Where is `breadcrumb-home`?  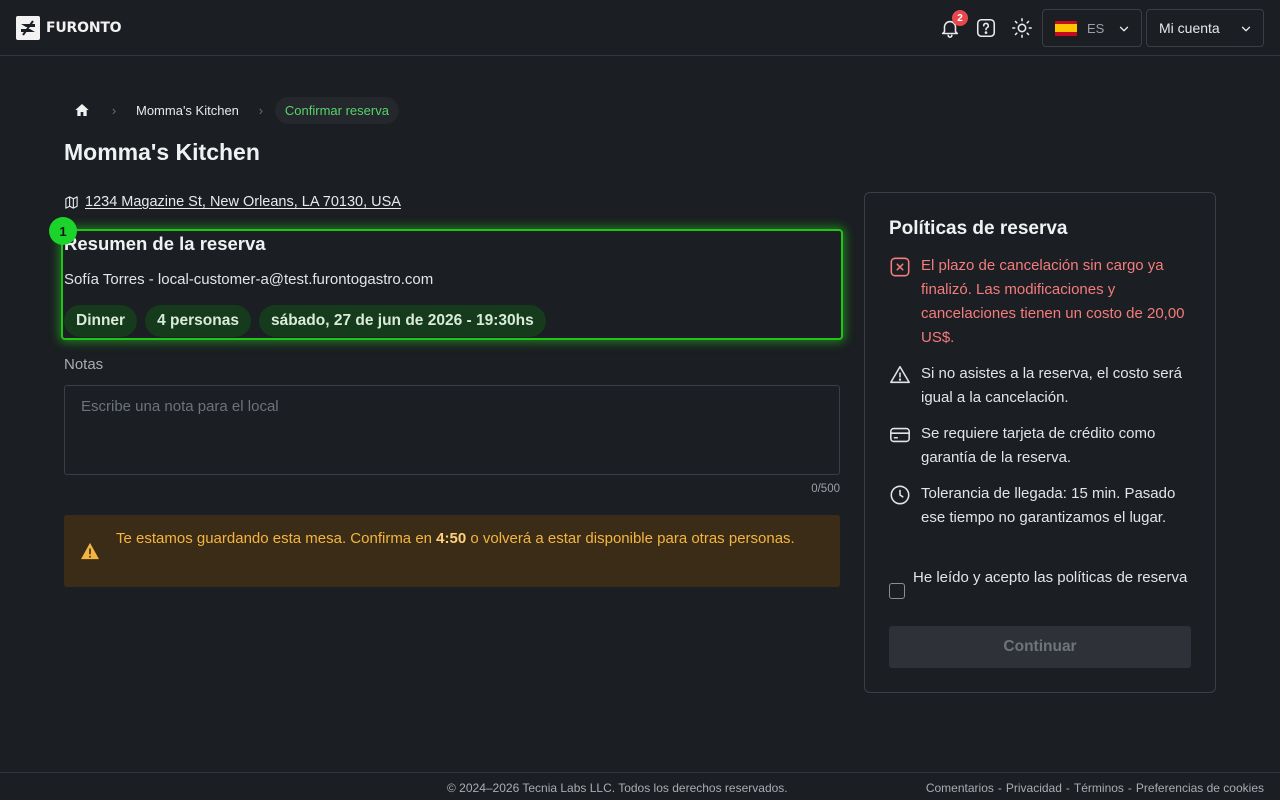
breadcrumb-home is located at coordinates (82, 110).